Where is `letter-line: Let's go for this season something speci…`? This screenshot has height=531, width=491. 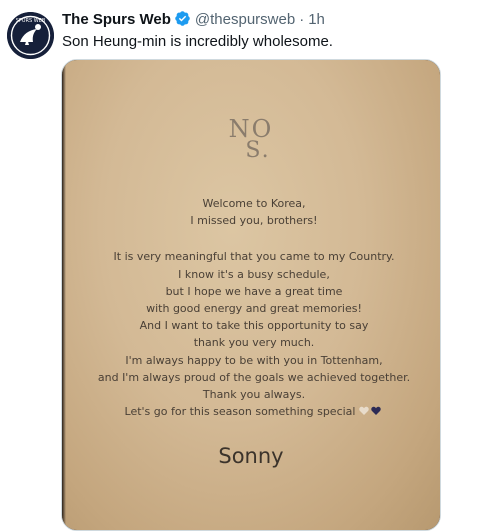
letter-line: Let's go for this season something speci… is located at coordinates (240, 412).